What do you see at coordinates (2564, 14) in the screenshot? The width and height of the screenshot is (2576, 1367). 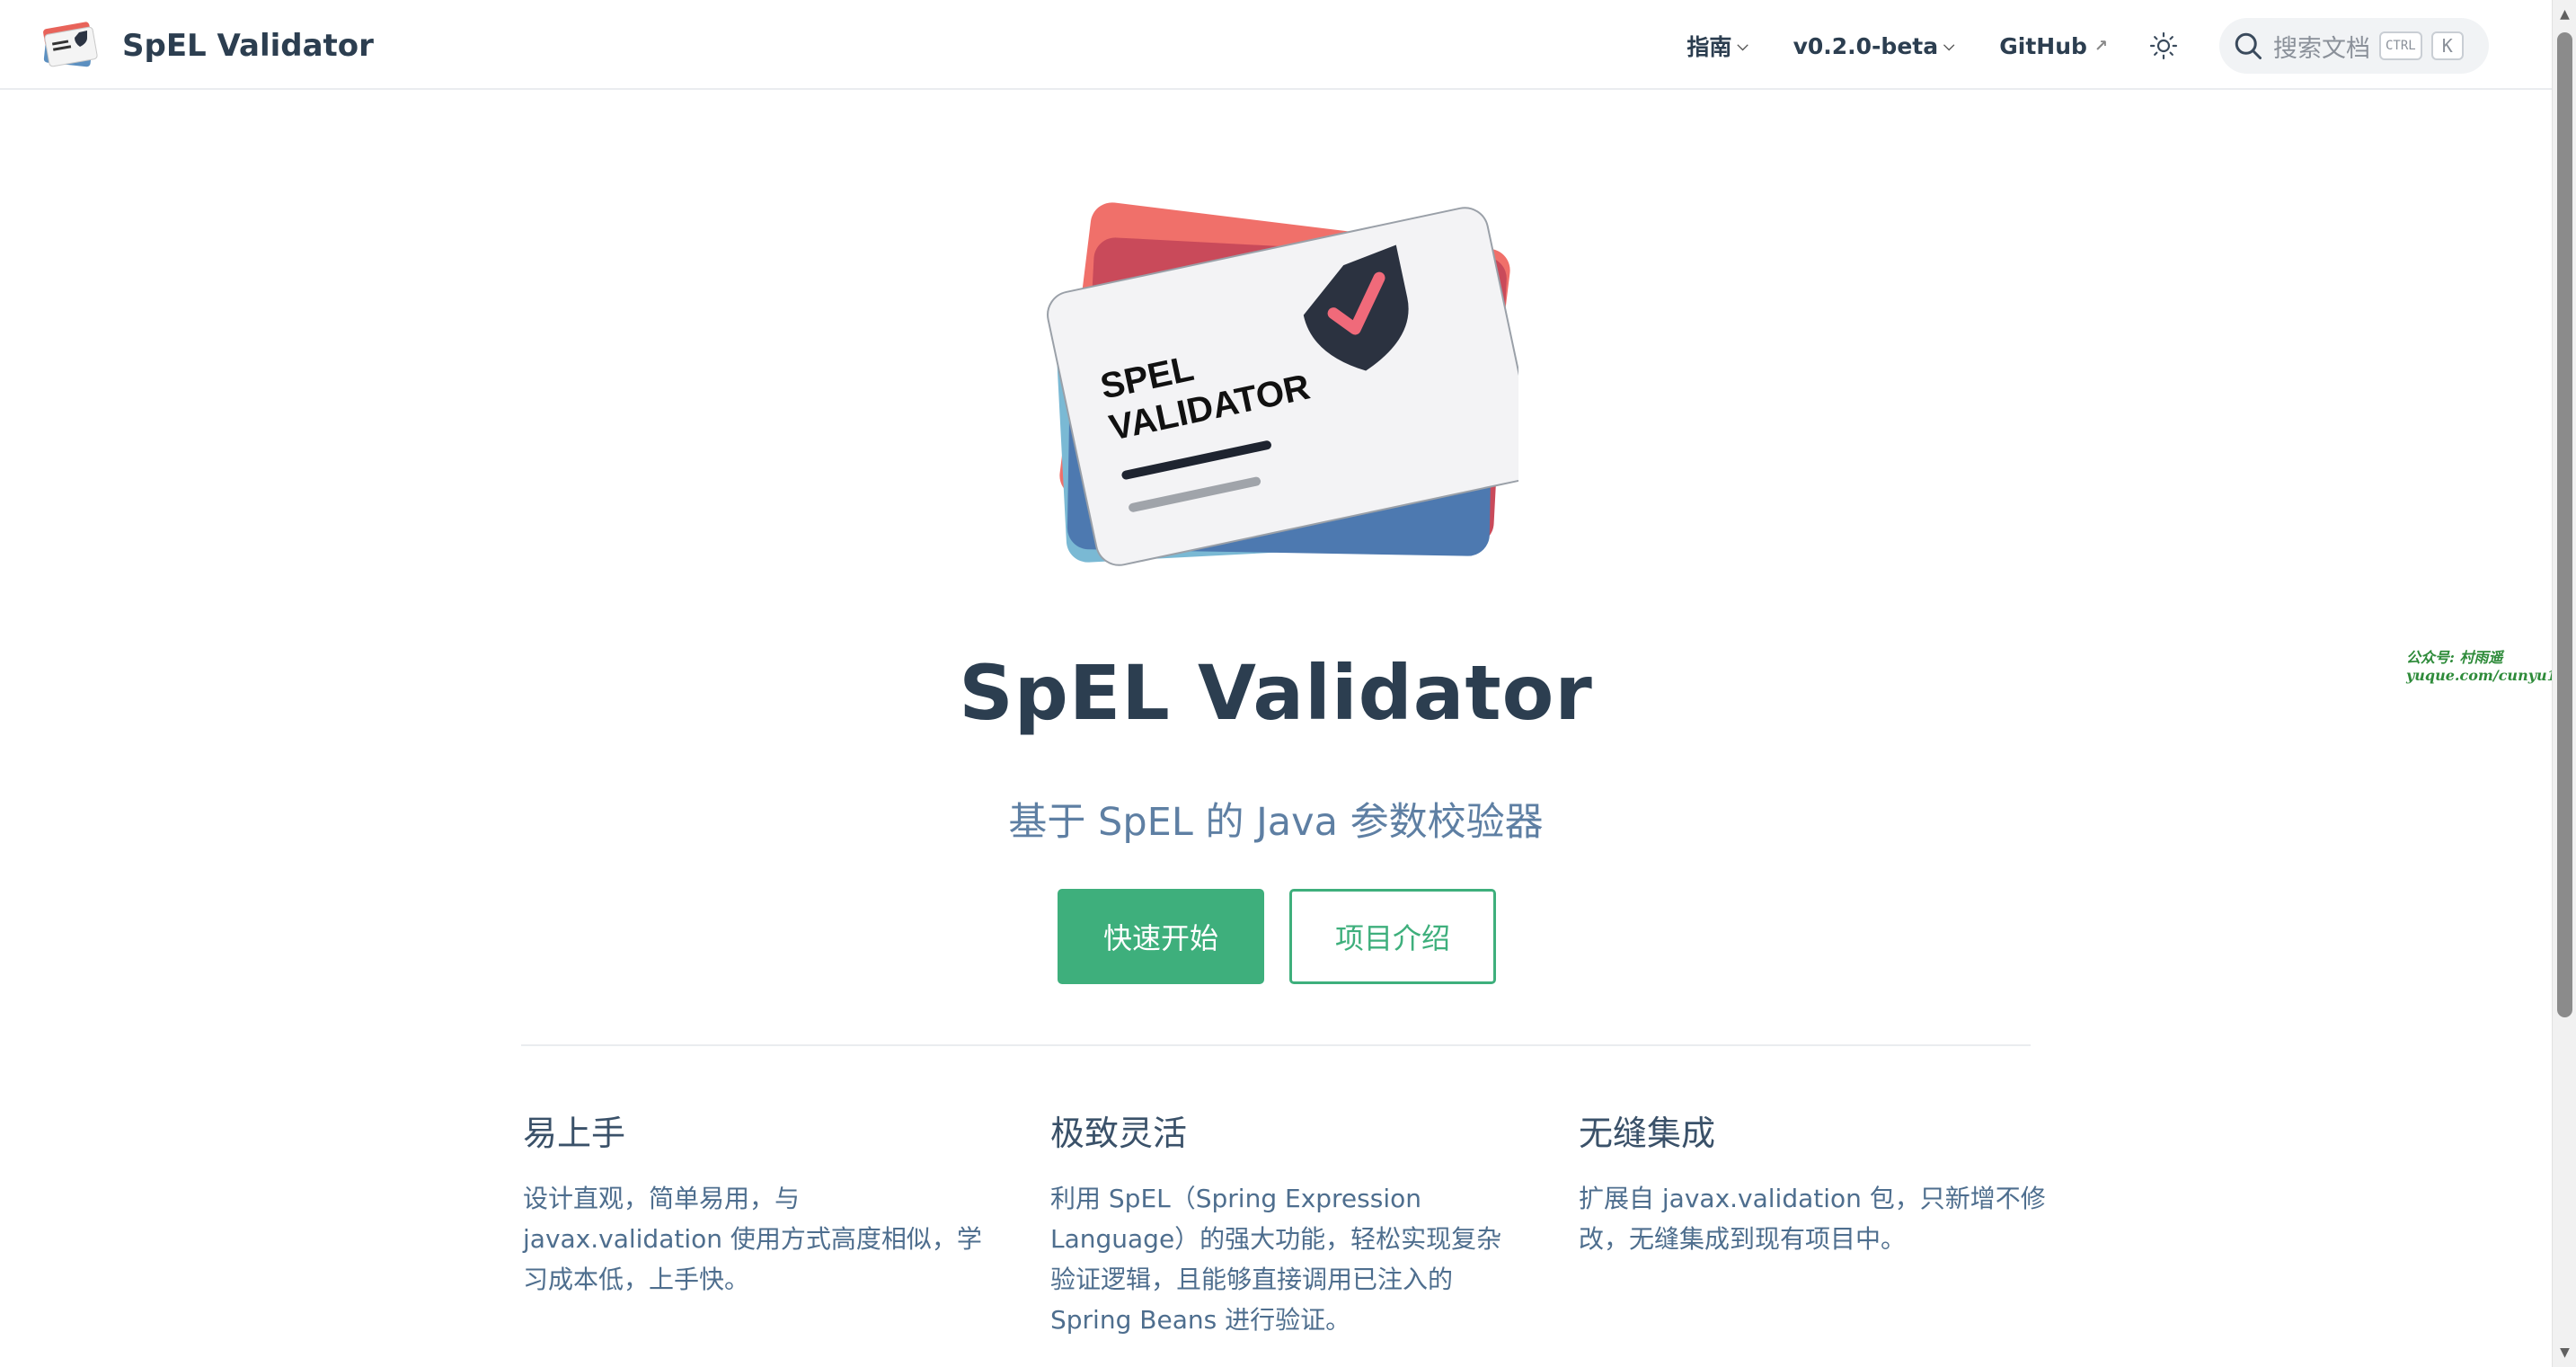 I see `scroll-up-arrow-icon: ▲` at bounding box center [2564, 14].